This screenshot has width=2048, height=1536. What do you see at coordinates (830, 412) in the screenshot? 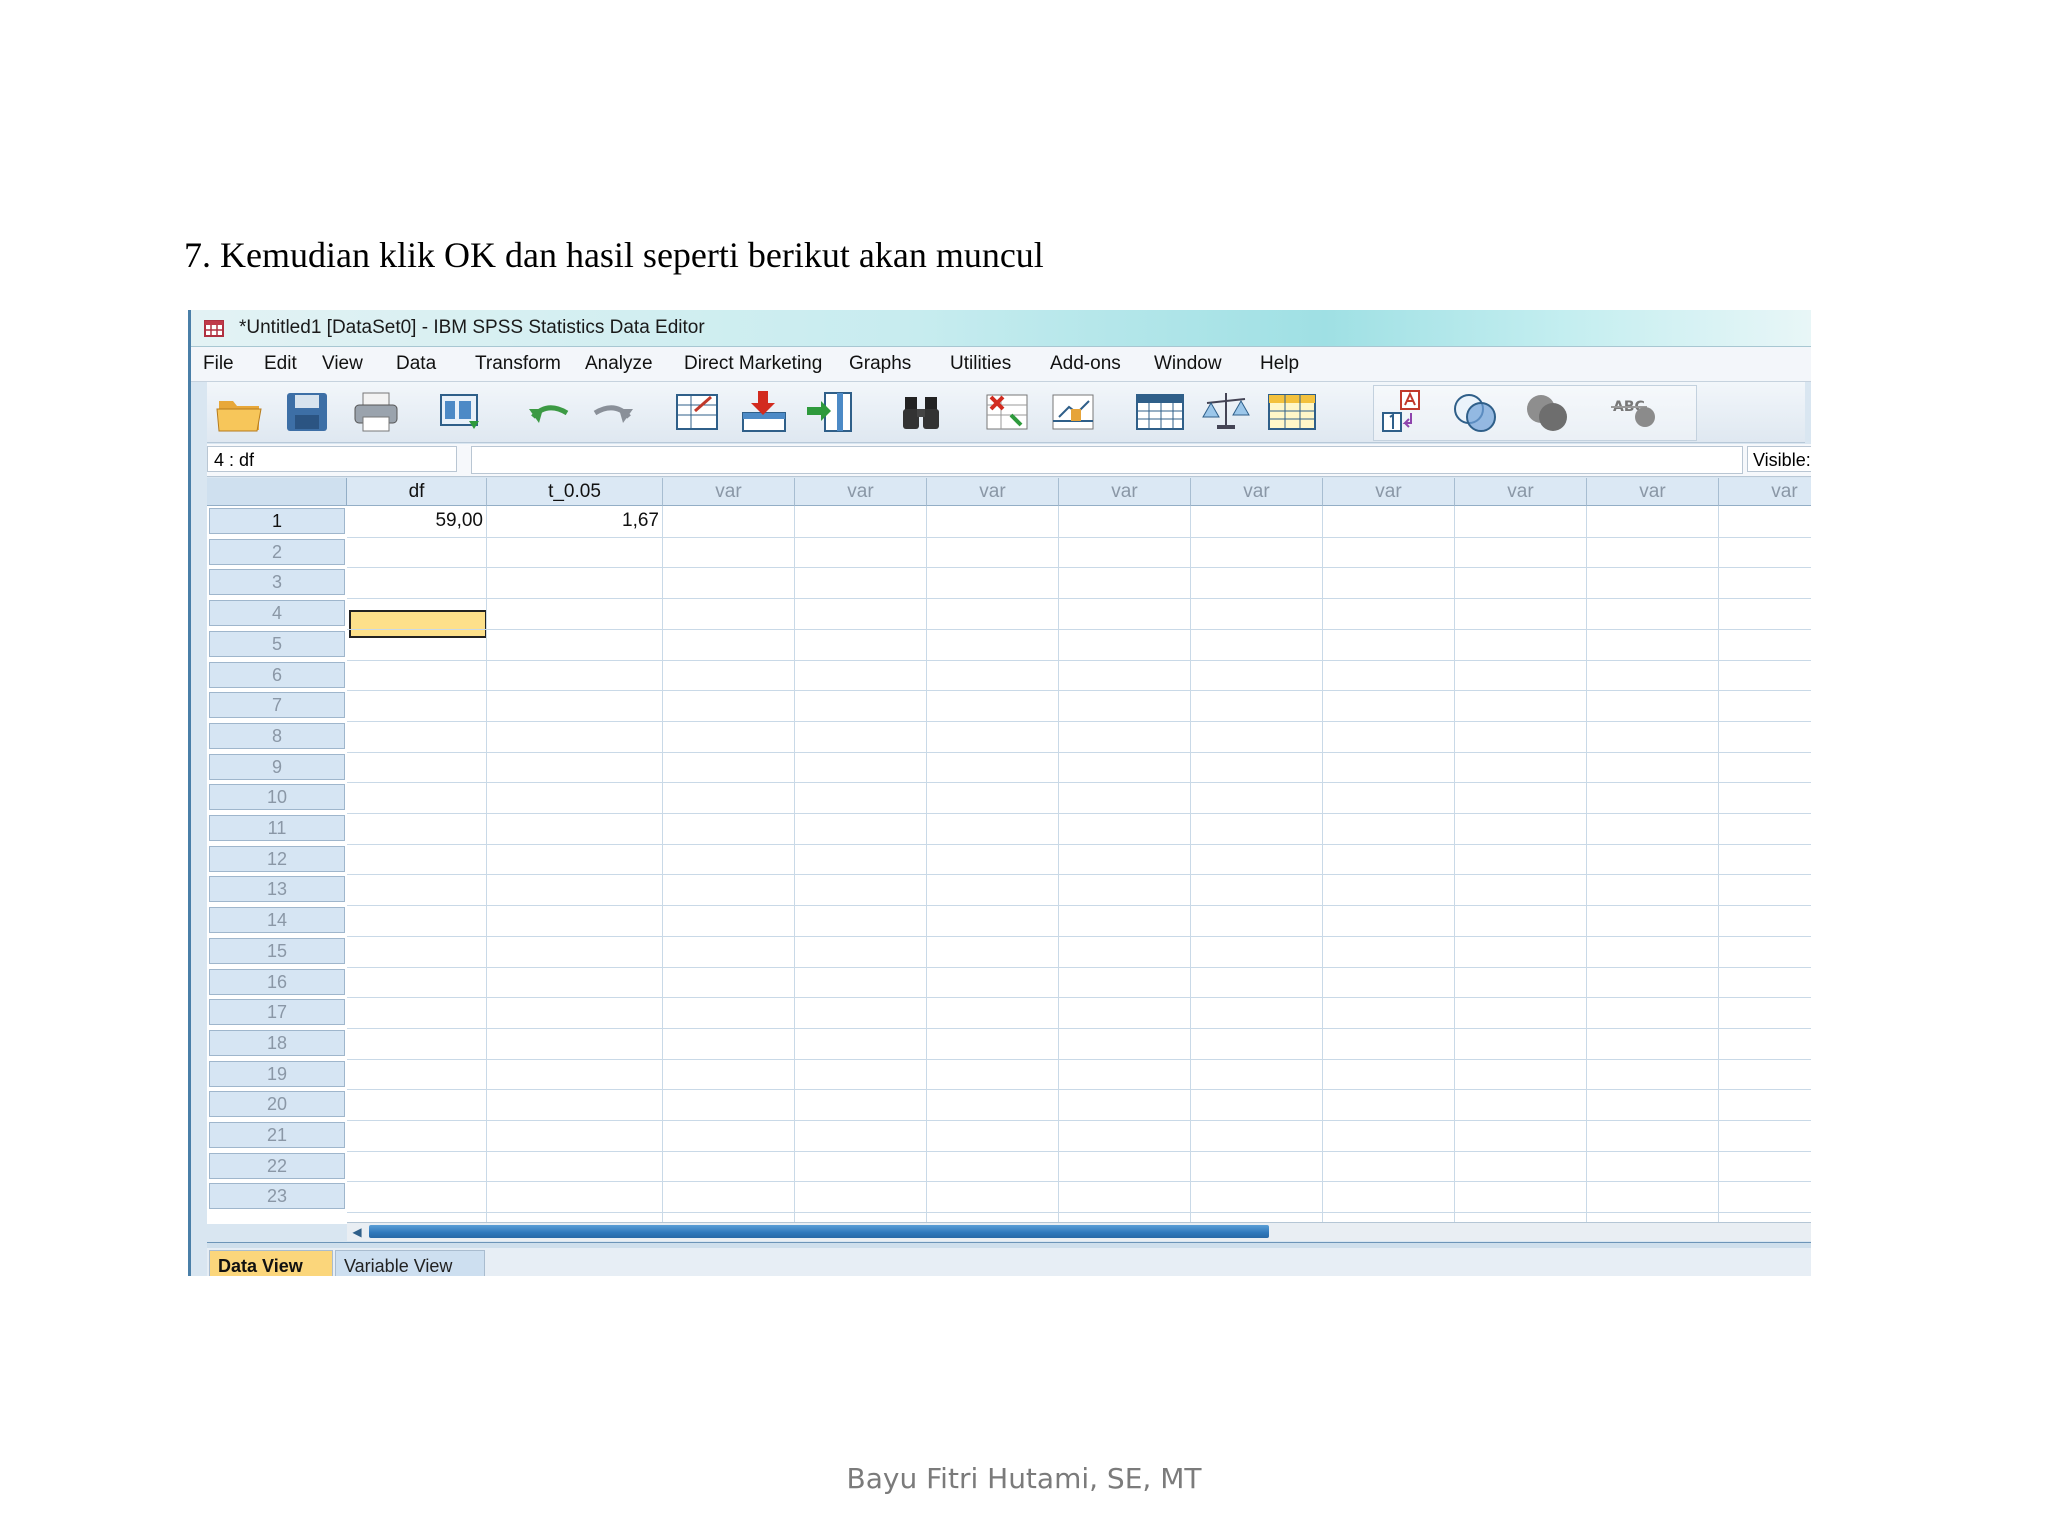
I see `insert-variable-icon` at bounding box center [830, 412].